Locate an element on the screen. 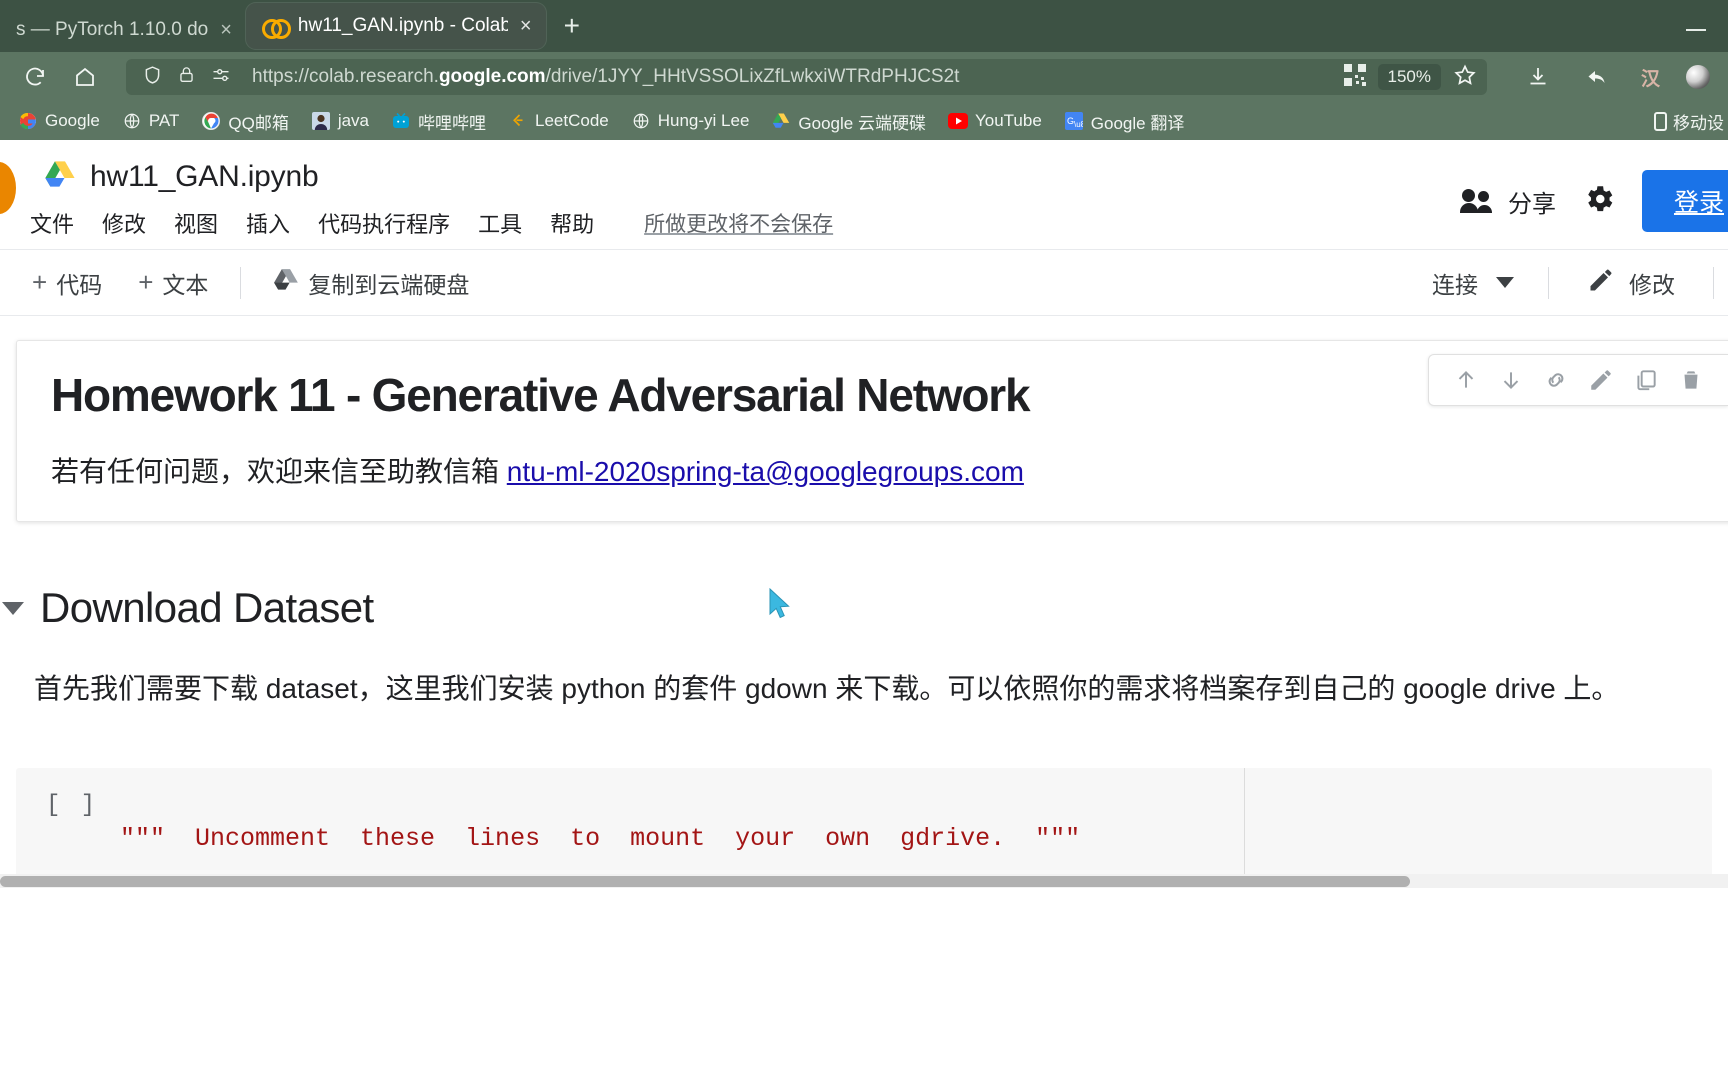  menu-item-insert: 插入 is located at coordinates (268, 223).